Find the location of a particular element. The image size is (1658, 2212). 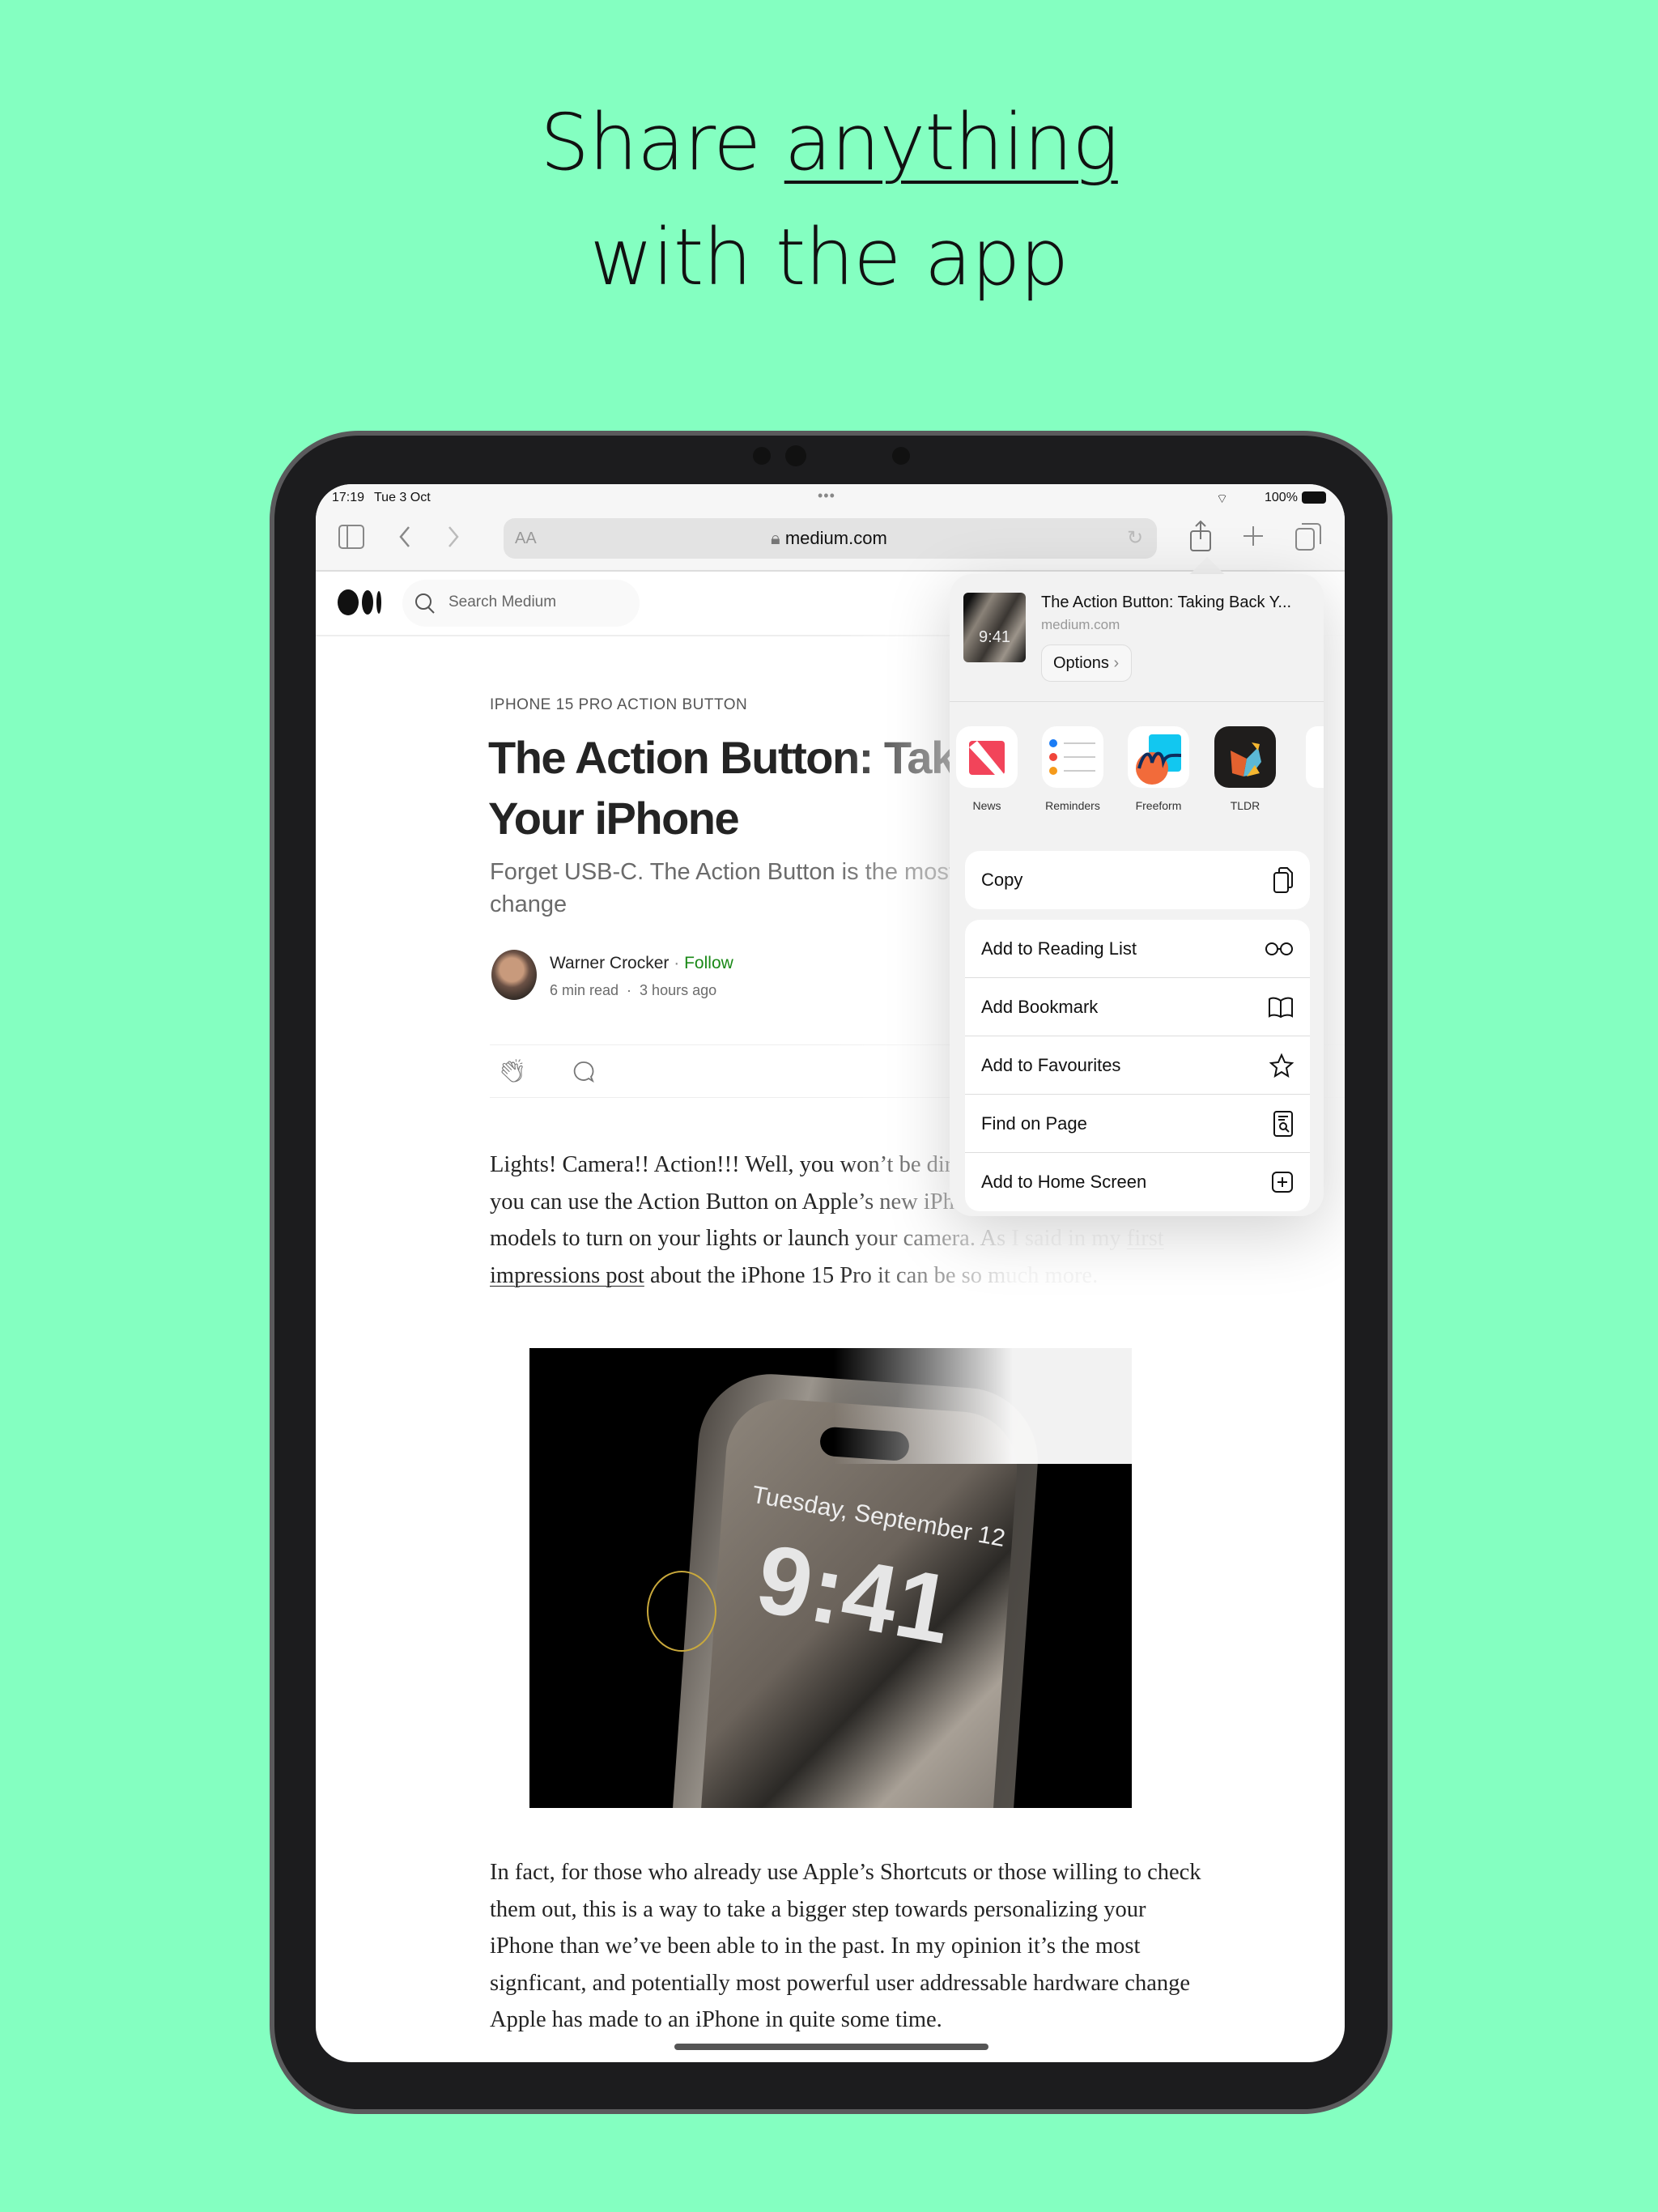

add-to-reading-list-action: Add to Reading List is located at coordinates (1137, 949).